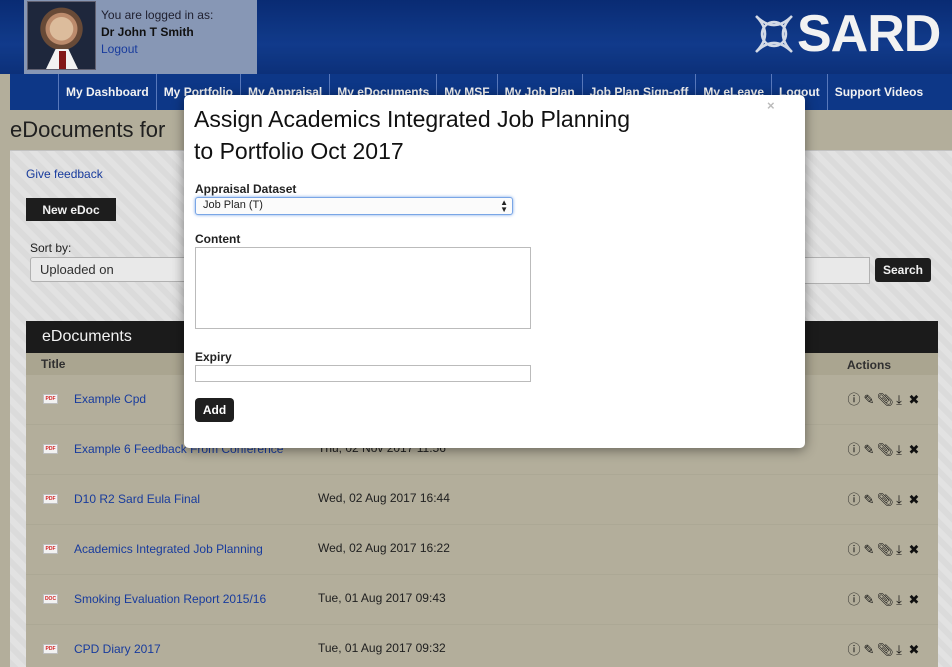 The width and height of the screenshot is (952, 667). What do you see at coordinates (299, 151) in the screenshot?
I see `modal-title-line-2: to Portfolio Oct 2017` at bounding box center [299, 151].